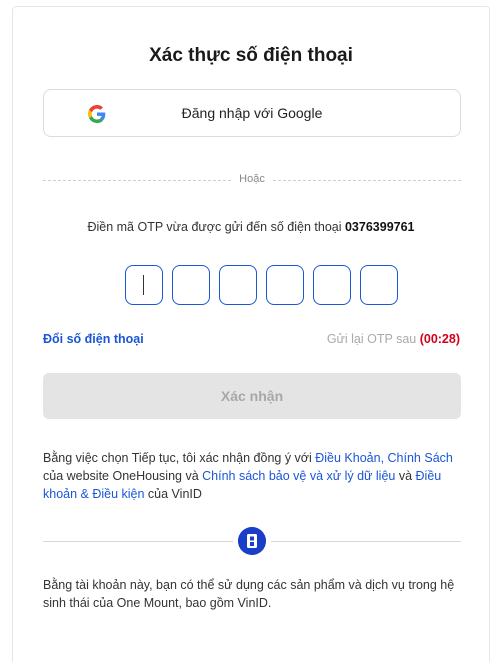 This screenshot has height=662, width=496. I want to click on or-divider: Hoặc, so click(252, 180).